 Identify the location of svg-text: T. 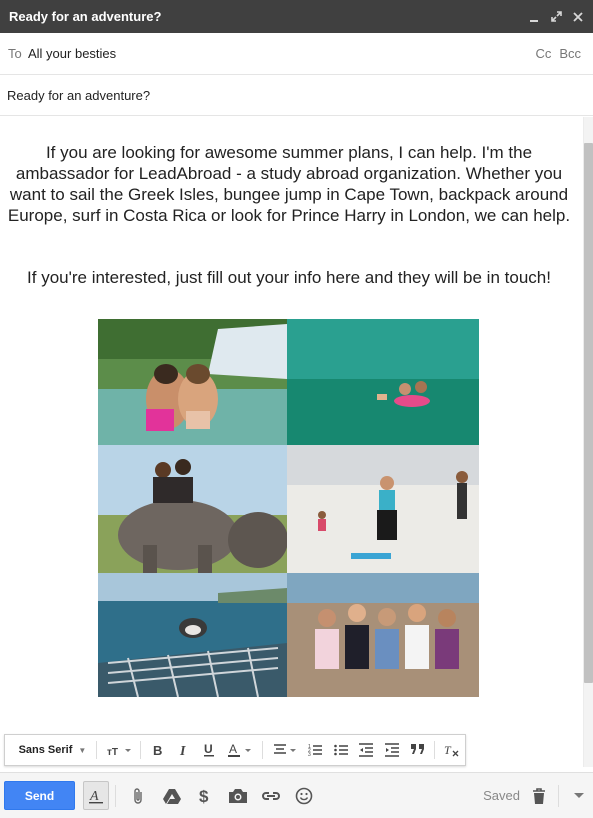
(448, 750).